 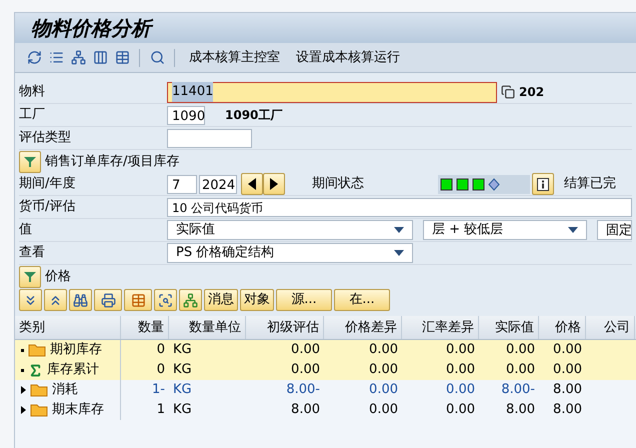 I want to click on column-header: 类别, so click(x=68, y=327).